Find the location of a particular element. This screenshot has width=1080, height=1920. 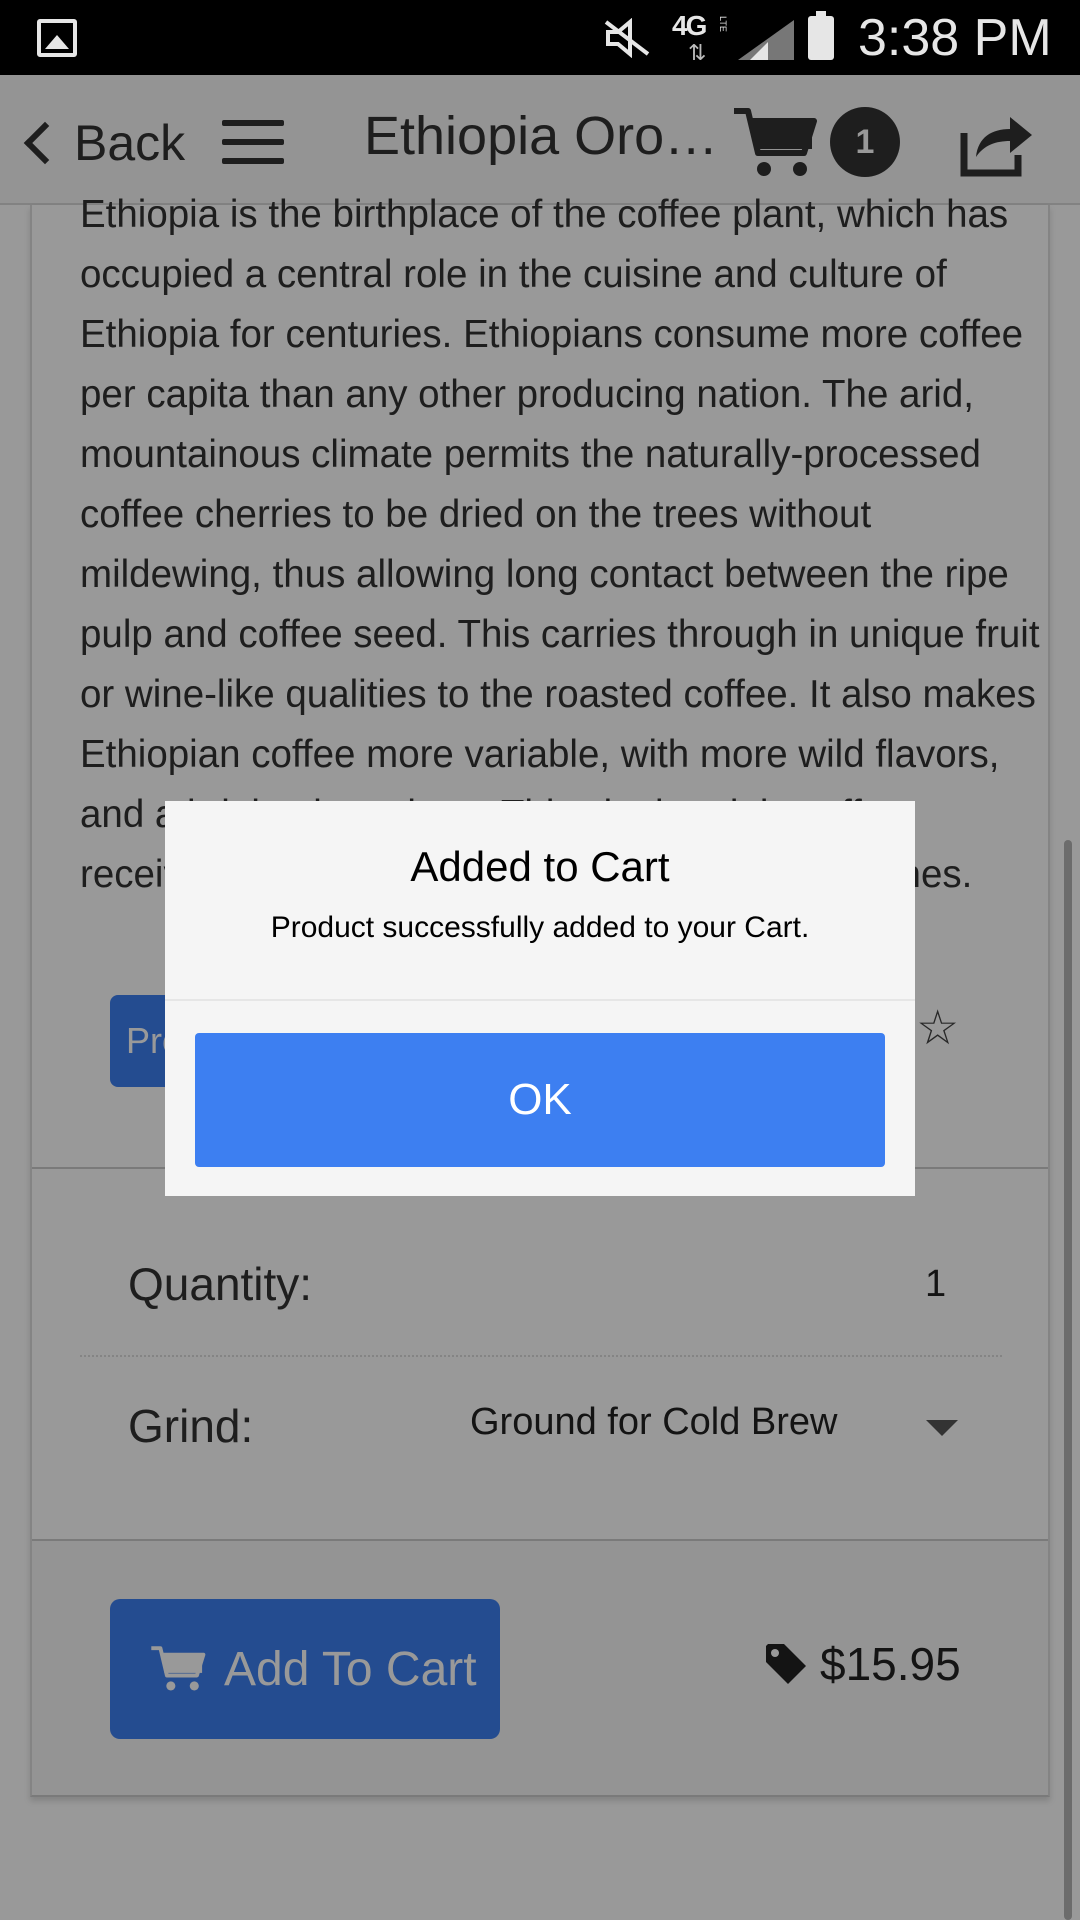

signal-icon is located at coordinates (766, 40).